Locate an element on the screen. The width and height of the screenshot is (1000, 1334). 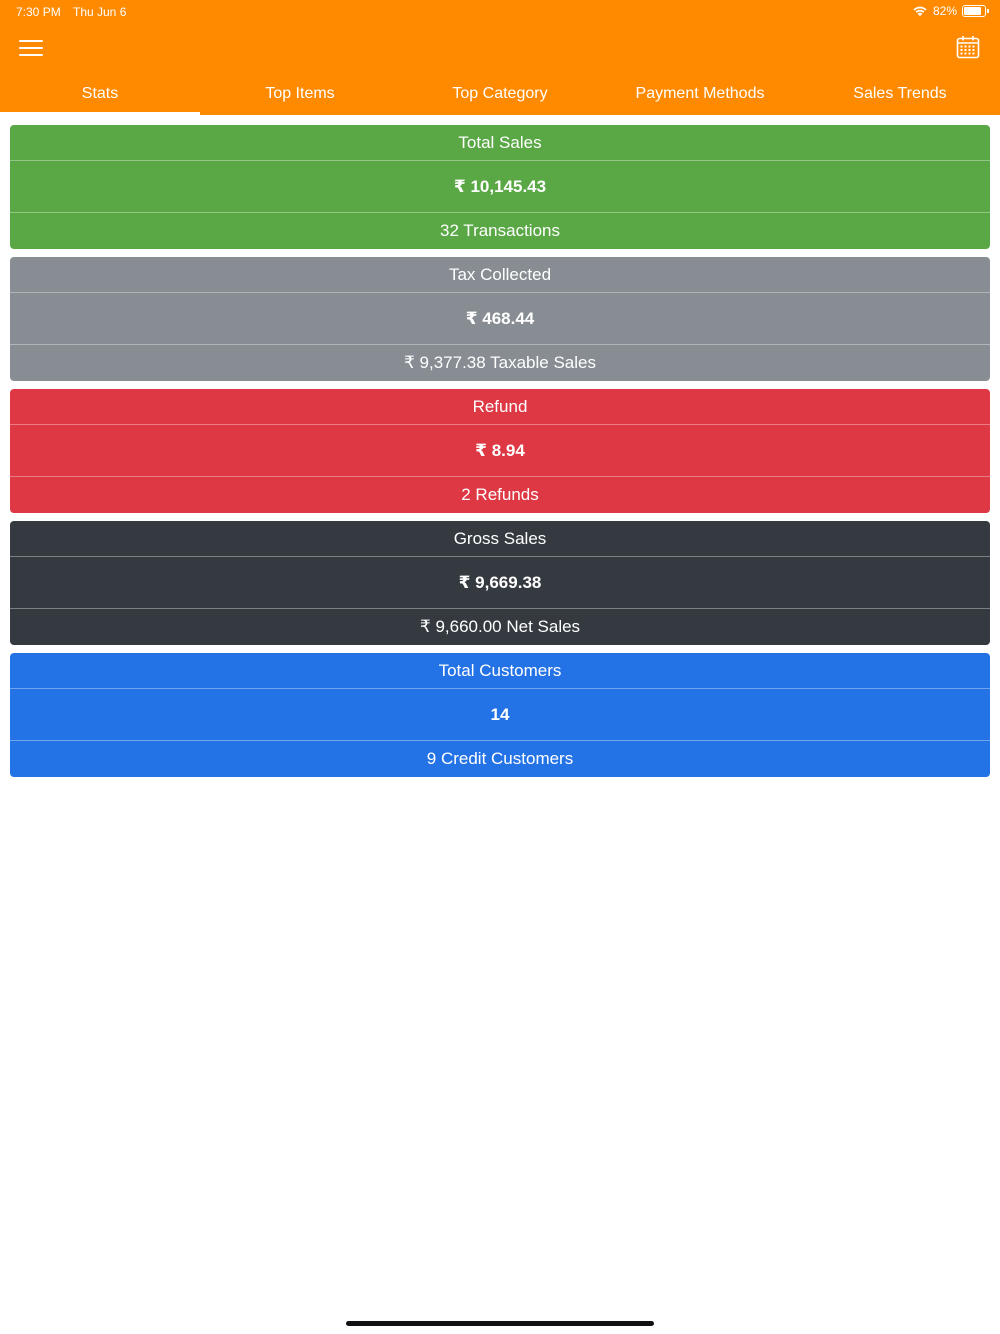
battery-icon is located at coordinates (975, 11).